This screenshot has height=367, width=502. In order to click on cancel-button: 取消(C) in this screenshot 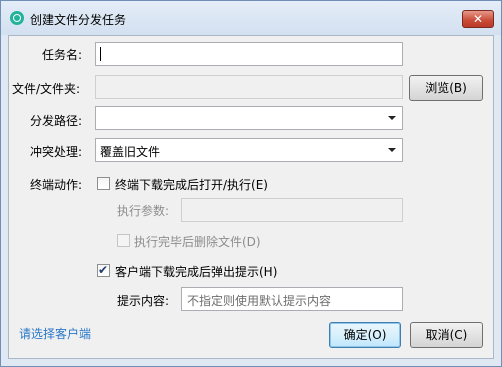, I will do `click(446, 335)`.